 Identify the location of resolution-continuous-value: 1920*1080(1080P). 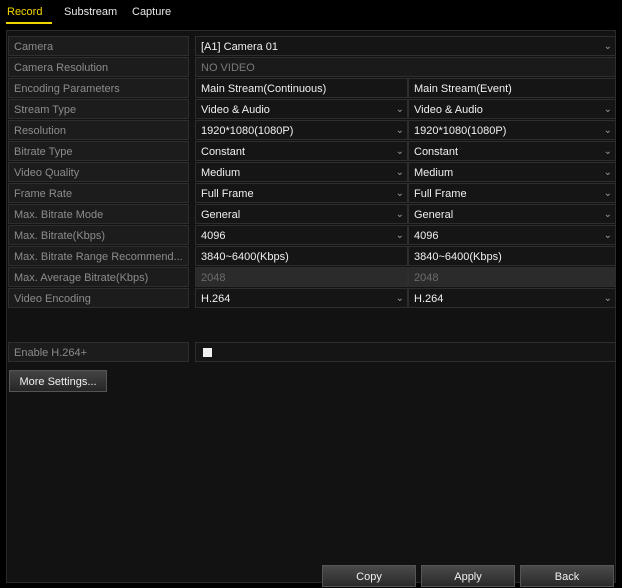
(247, 131).